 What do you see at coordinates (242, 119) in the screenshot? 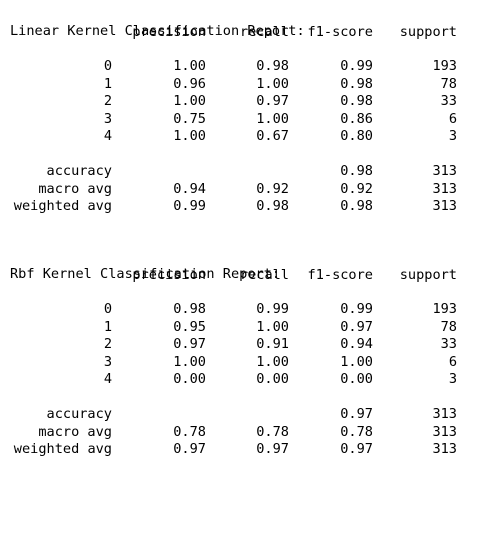
I see `class-row: 3 0.75 1.00 0.86 6` at bounding box center [242, 119].